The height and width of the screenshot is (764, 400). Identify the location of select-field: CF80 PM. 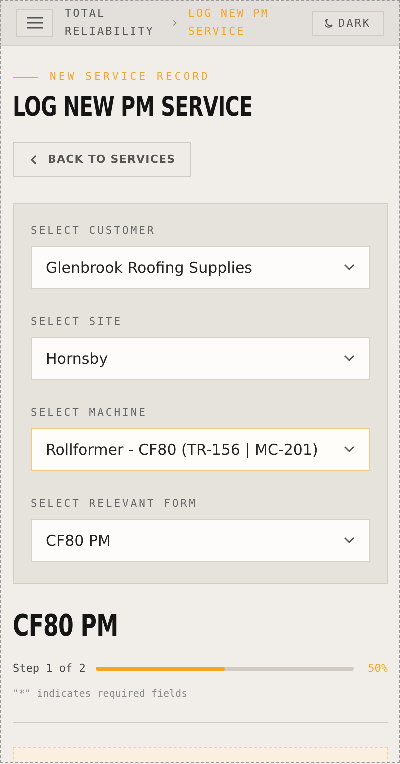
(200, 540).